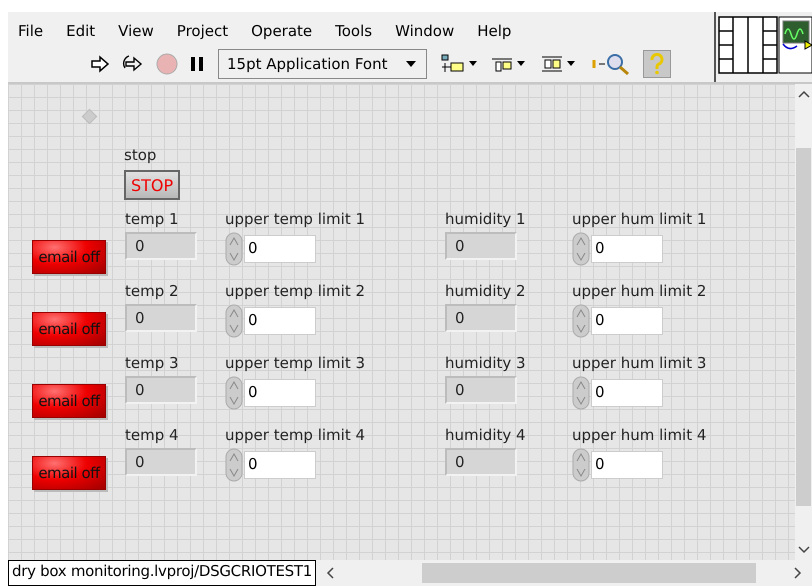 Image resolution: width=812 pixels, height=586 pixels. I want to click on indicator-label: temp 1, so click(152, 219).